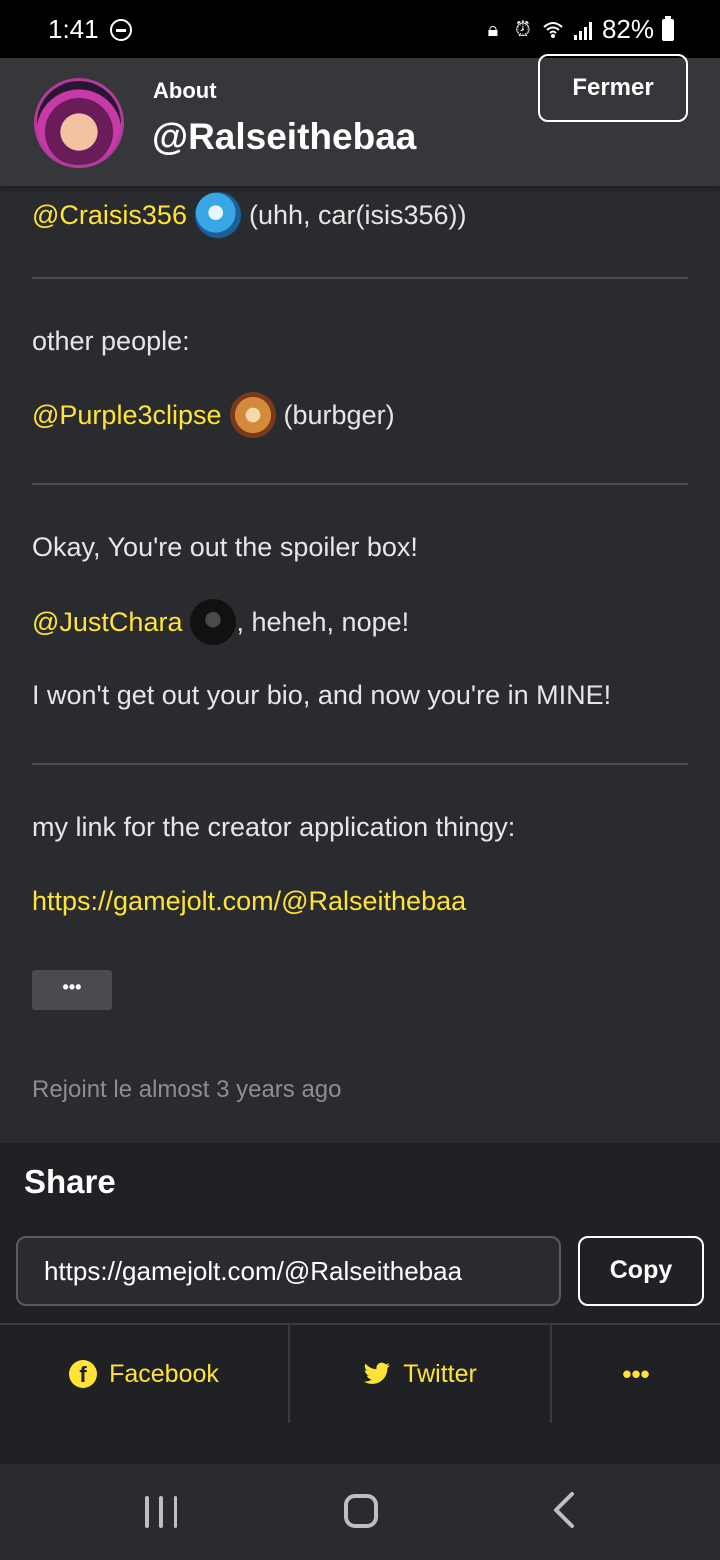  Describe the element at coordinates (70, 1181) in the screenshot. I see `share-title: Share` at that location.